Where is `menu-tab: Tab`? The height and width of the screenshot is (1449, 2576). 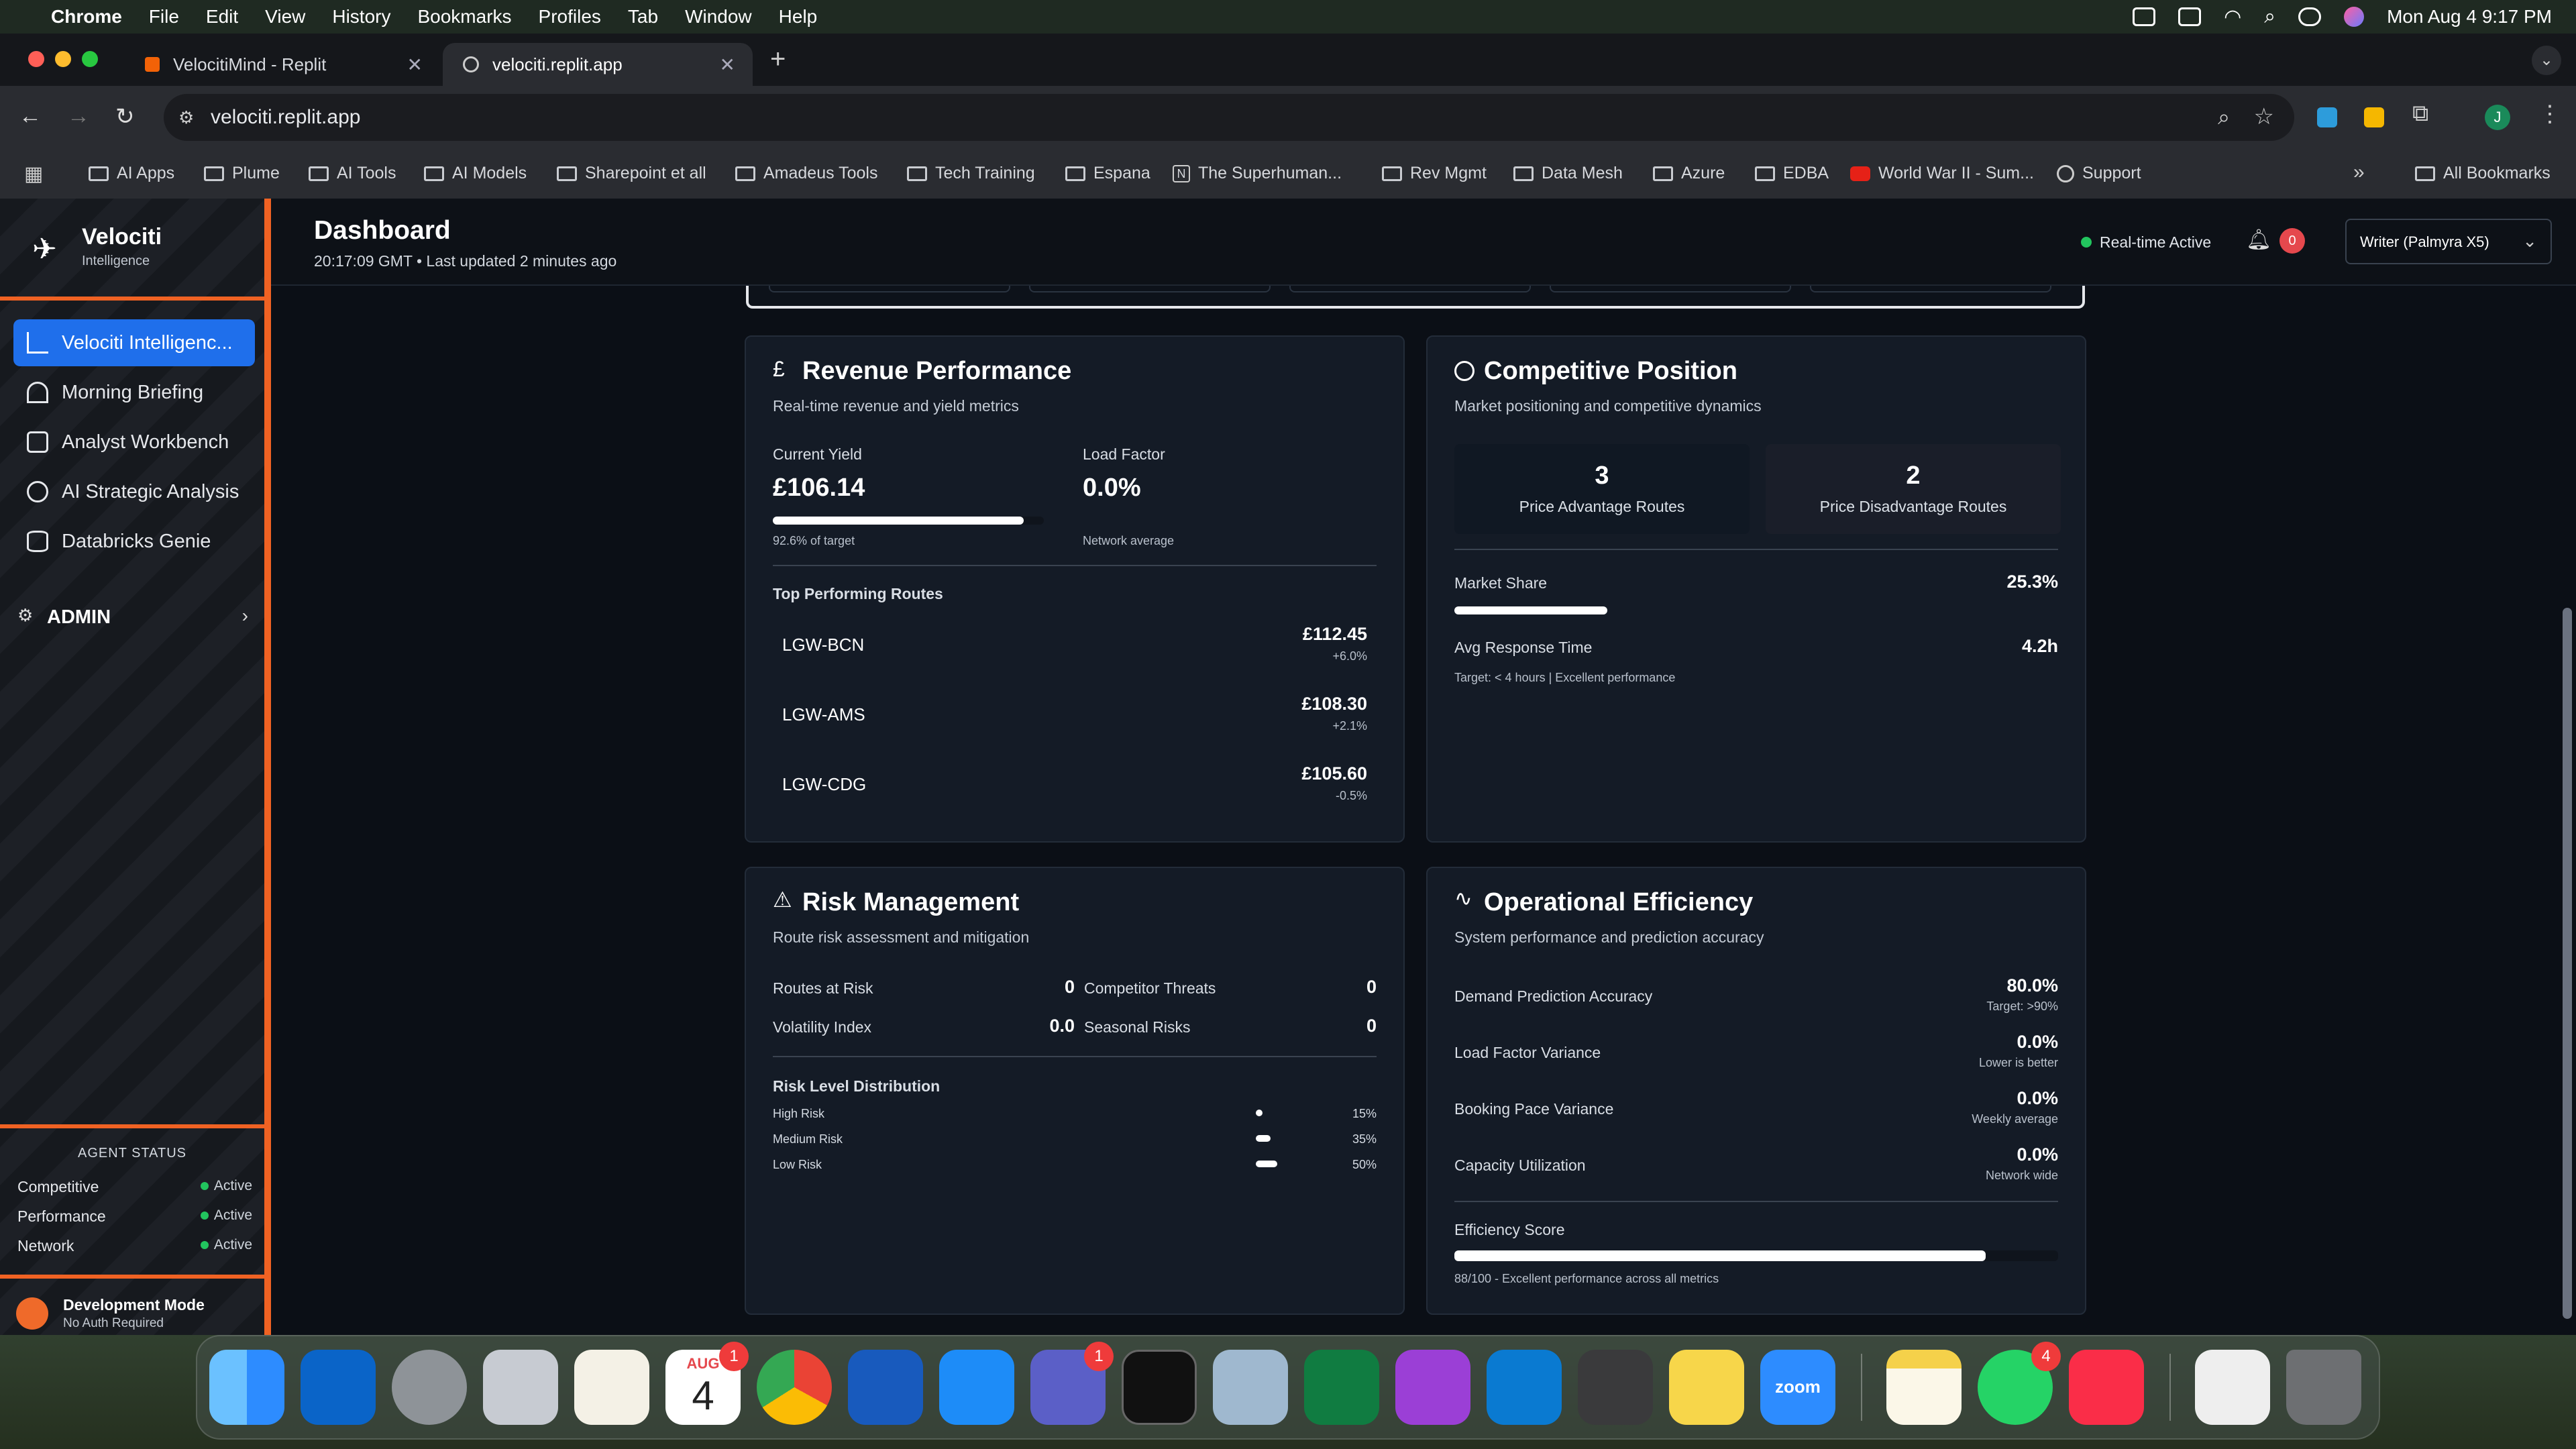 menu-tab: Tab is located at coordinates (643, 17).